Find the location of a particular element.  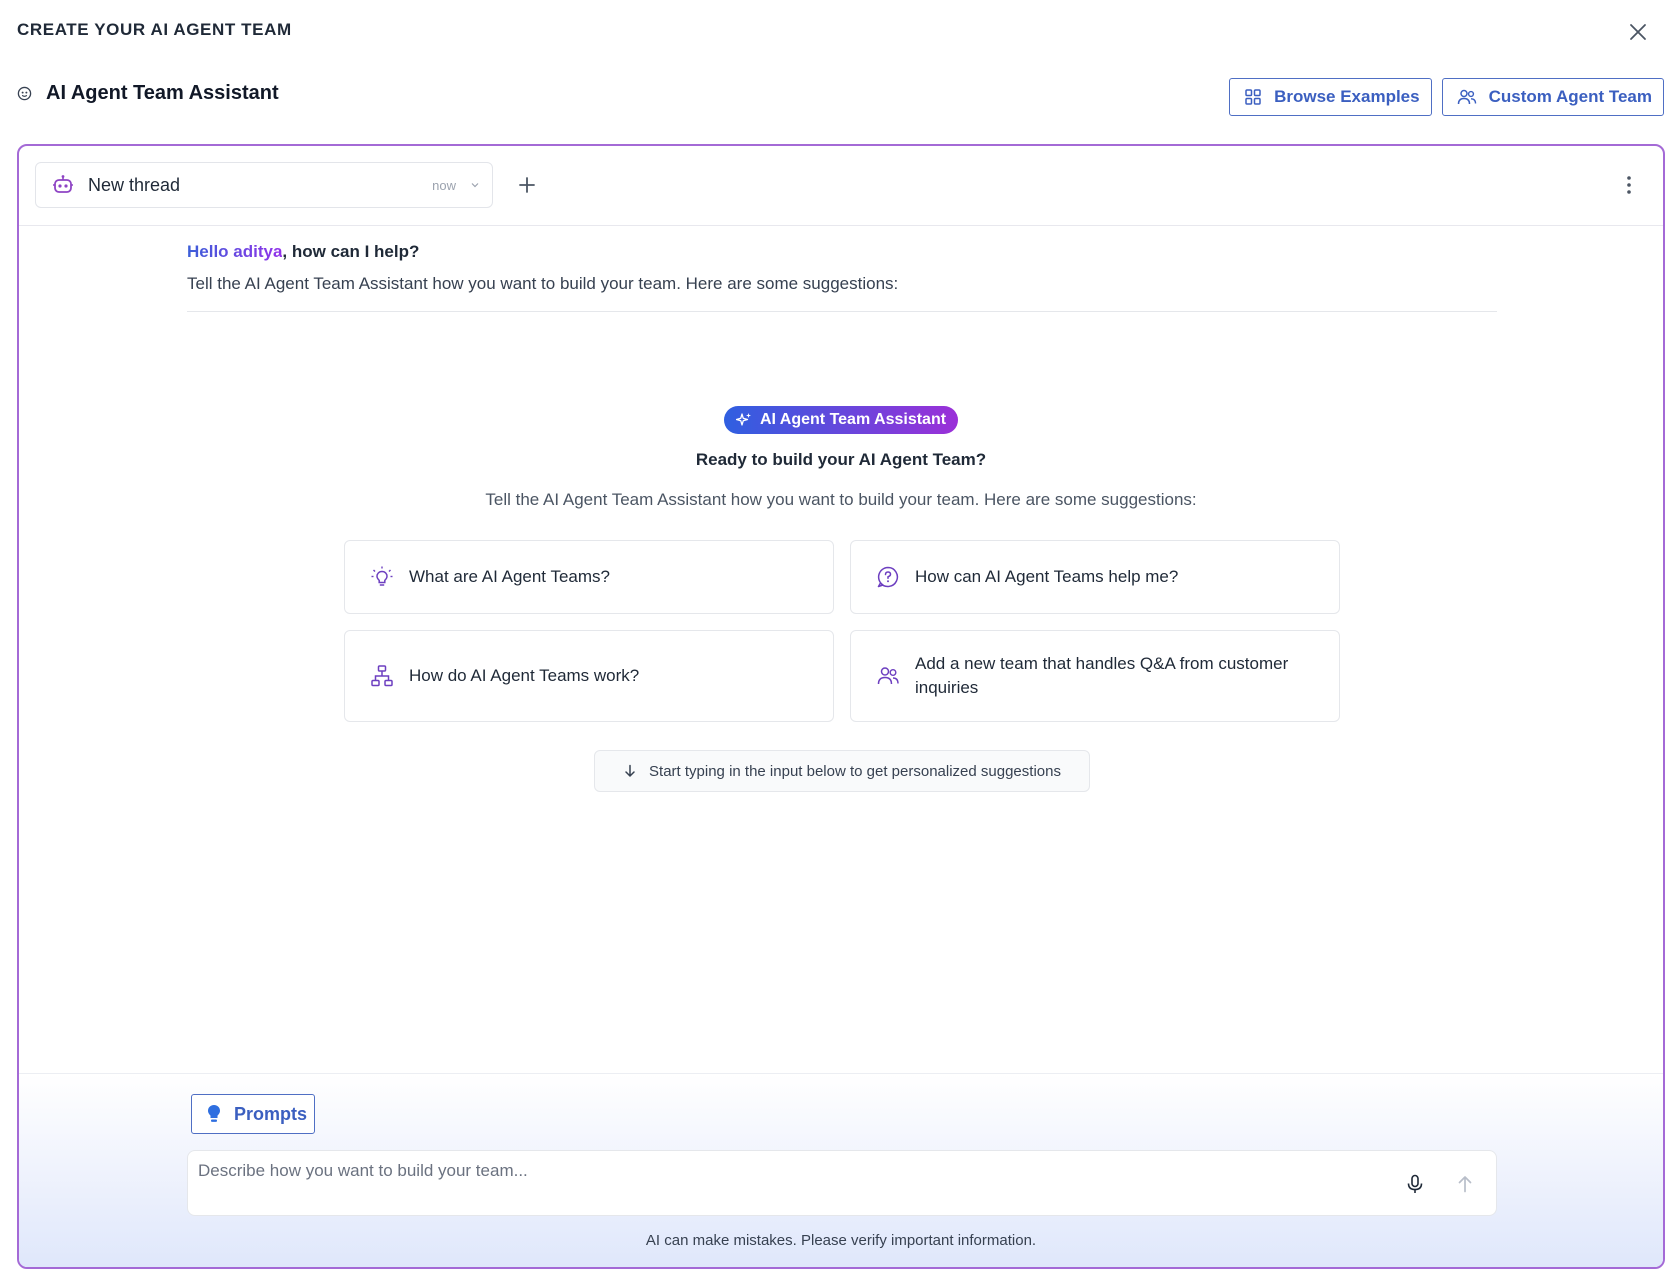

custom-agent-team-button: Custom Agent Team is located at coordinates (1552, 97).